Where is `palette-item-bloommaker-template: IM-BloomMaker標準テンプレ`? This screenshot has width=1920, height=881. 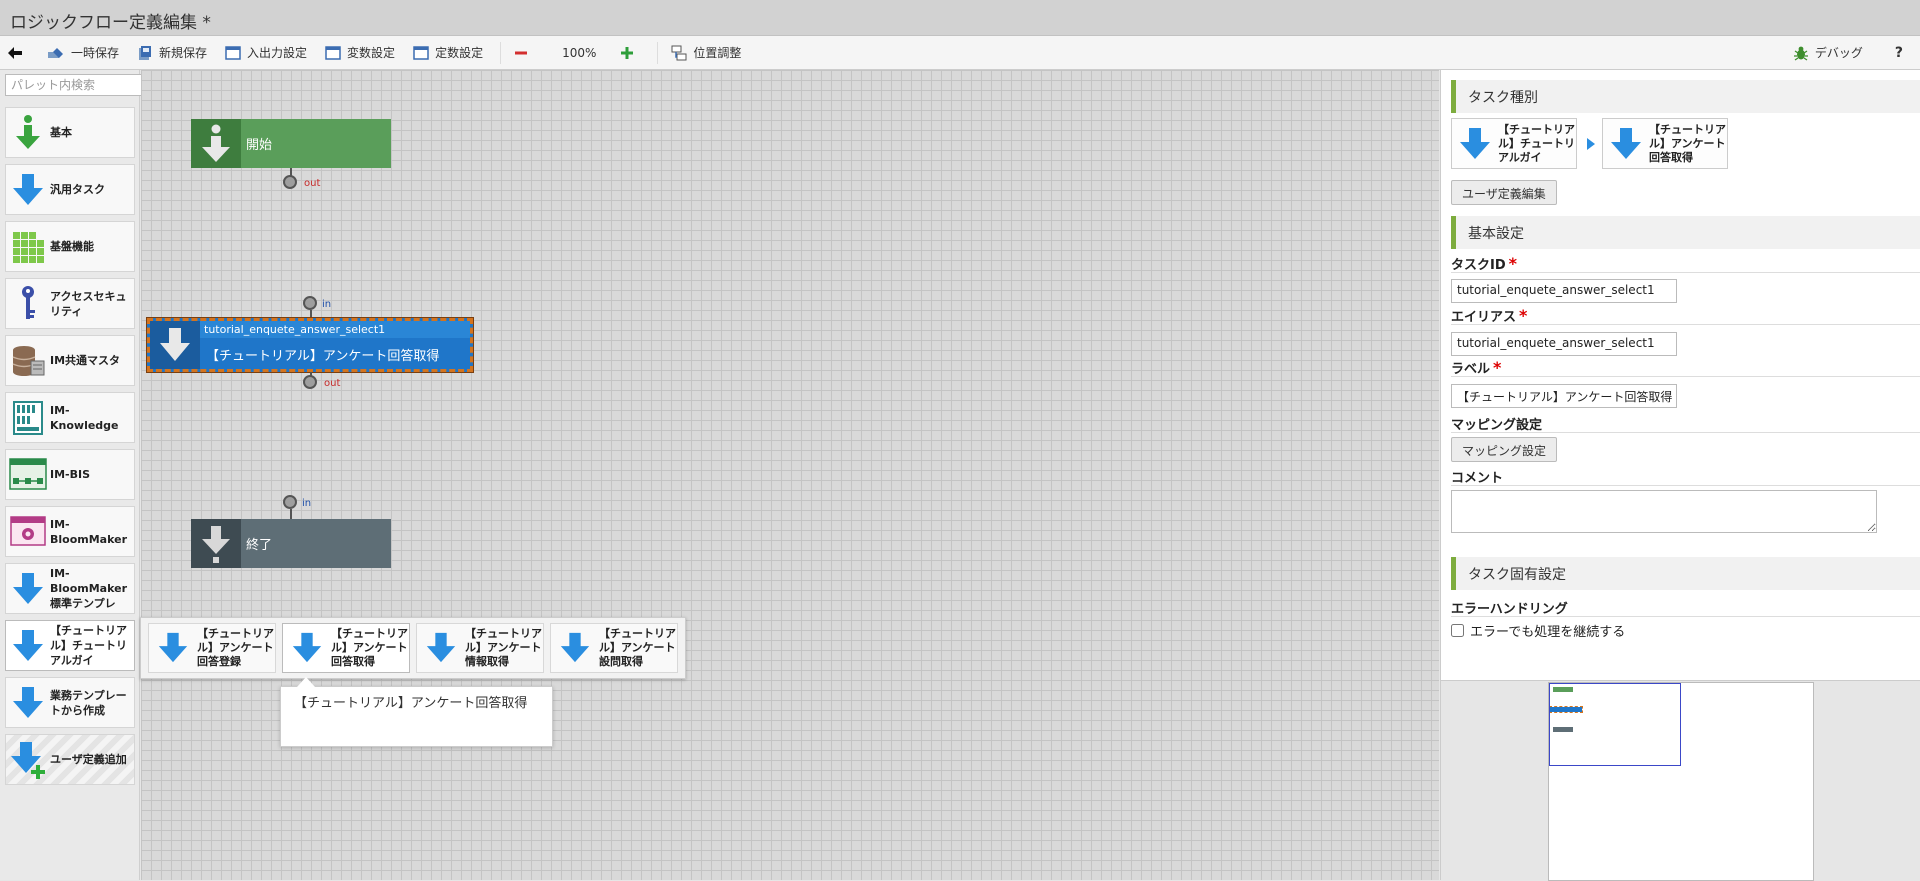 palette-item-bloommaker-template: IM-BloomMaker標準テンプレ is located at coordinates (70, 588).